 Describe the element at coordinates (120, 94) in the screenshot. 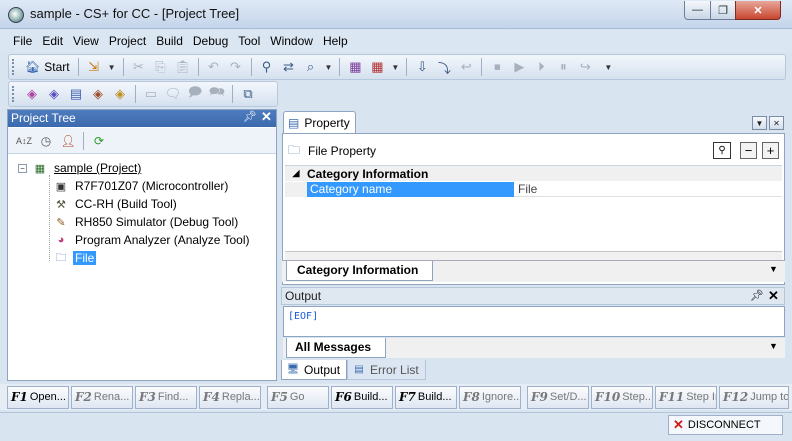

I see `debug-settings-icon: ◈` at that location.